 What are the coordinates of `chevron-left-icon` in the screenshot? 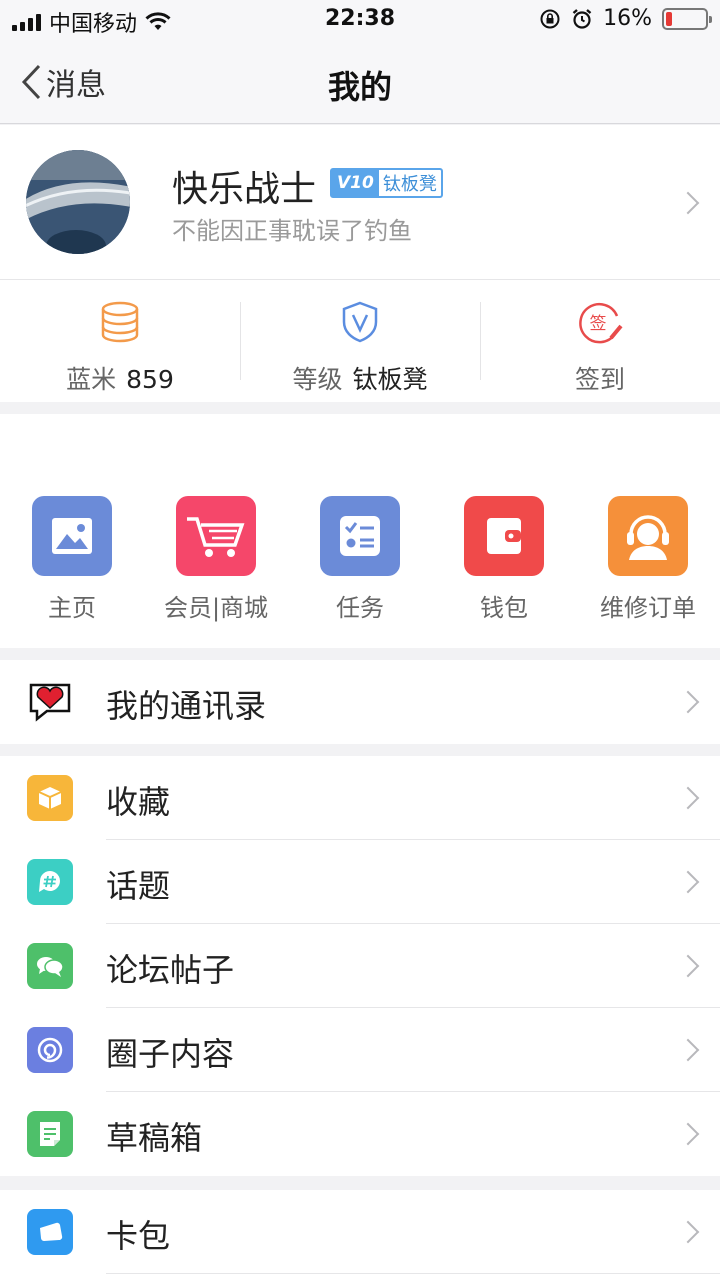 It's located at (31, 82).